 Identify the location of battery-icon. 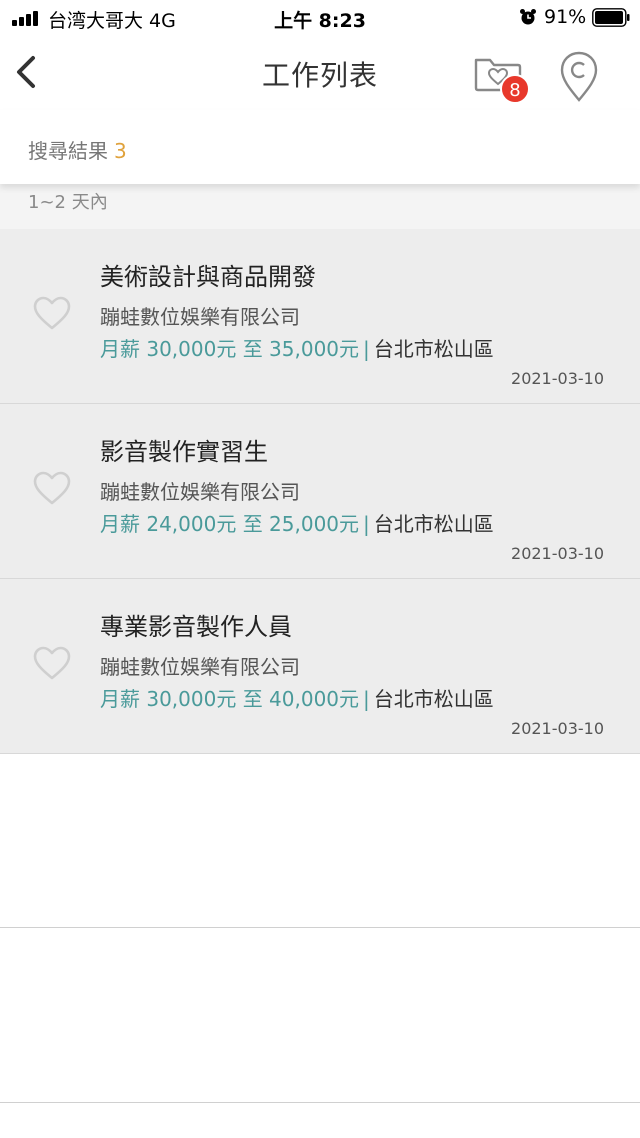
(611, 17).